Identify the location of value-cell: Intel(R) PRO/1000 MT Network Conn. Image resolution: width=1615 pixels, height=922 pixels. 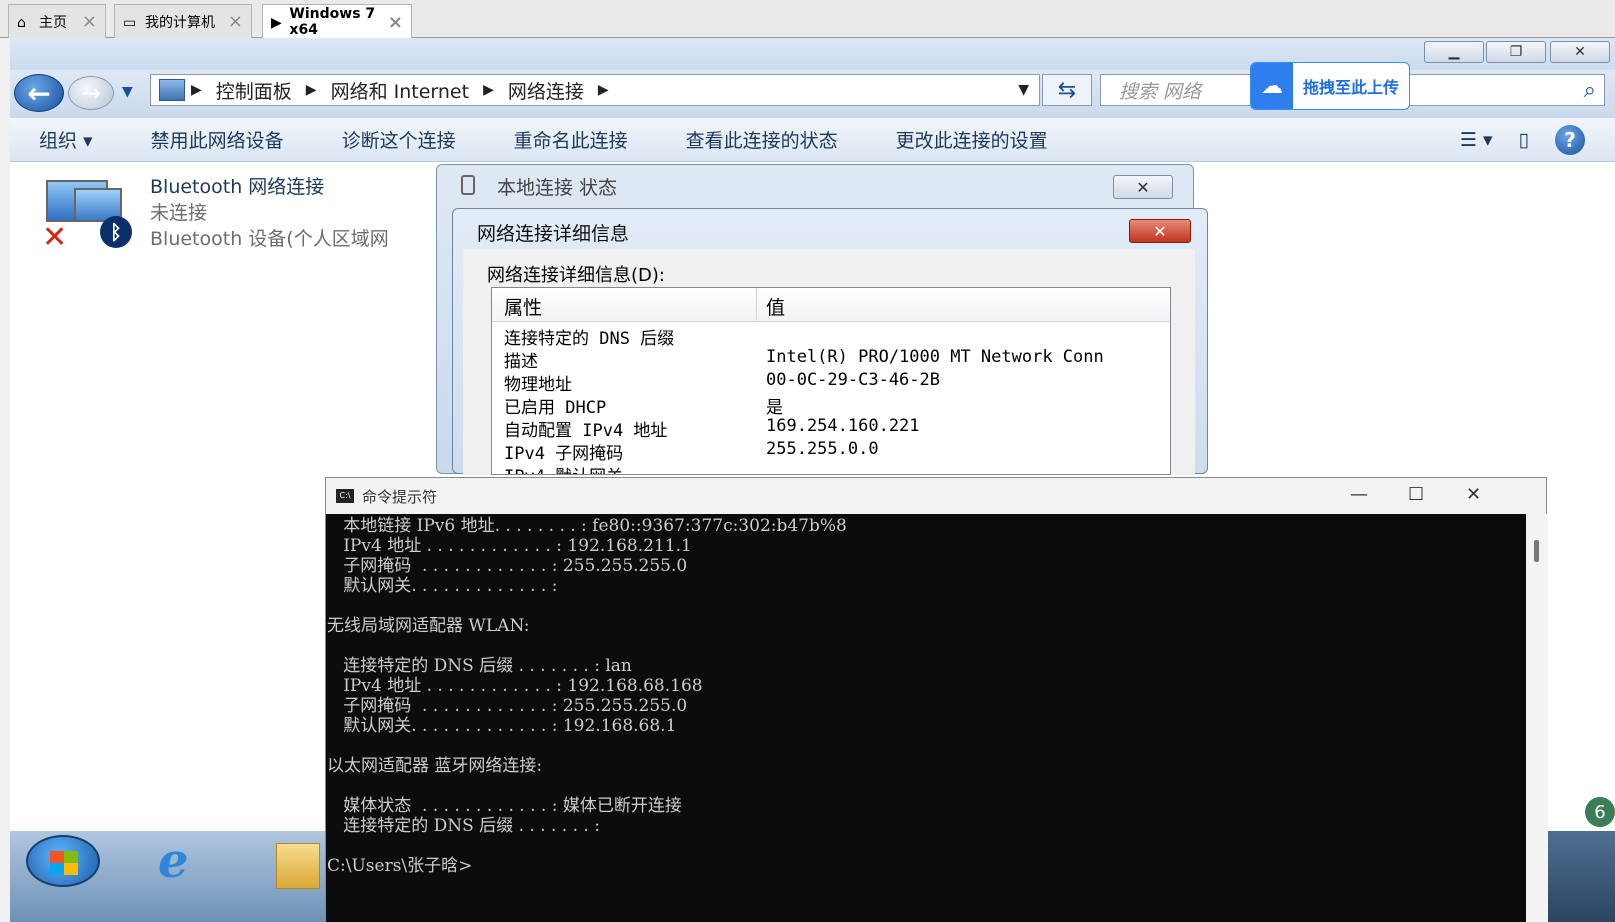
(935, 357).